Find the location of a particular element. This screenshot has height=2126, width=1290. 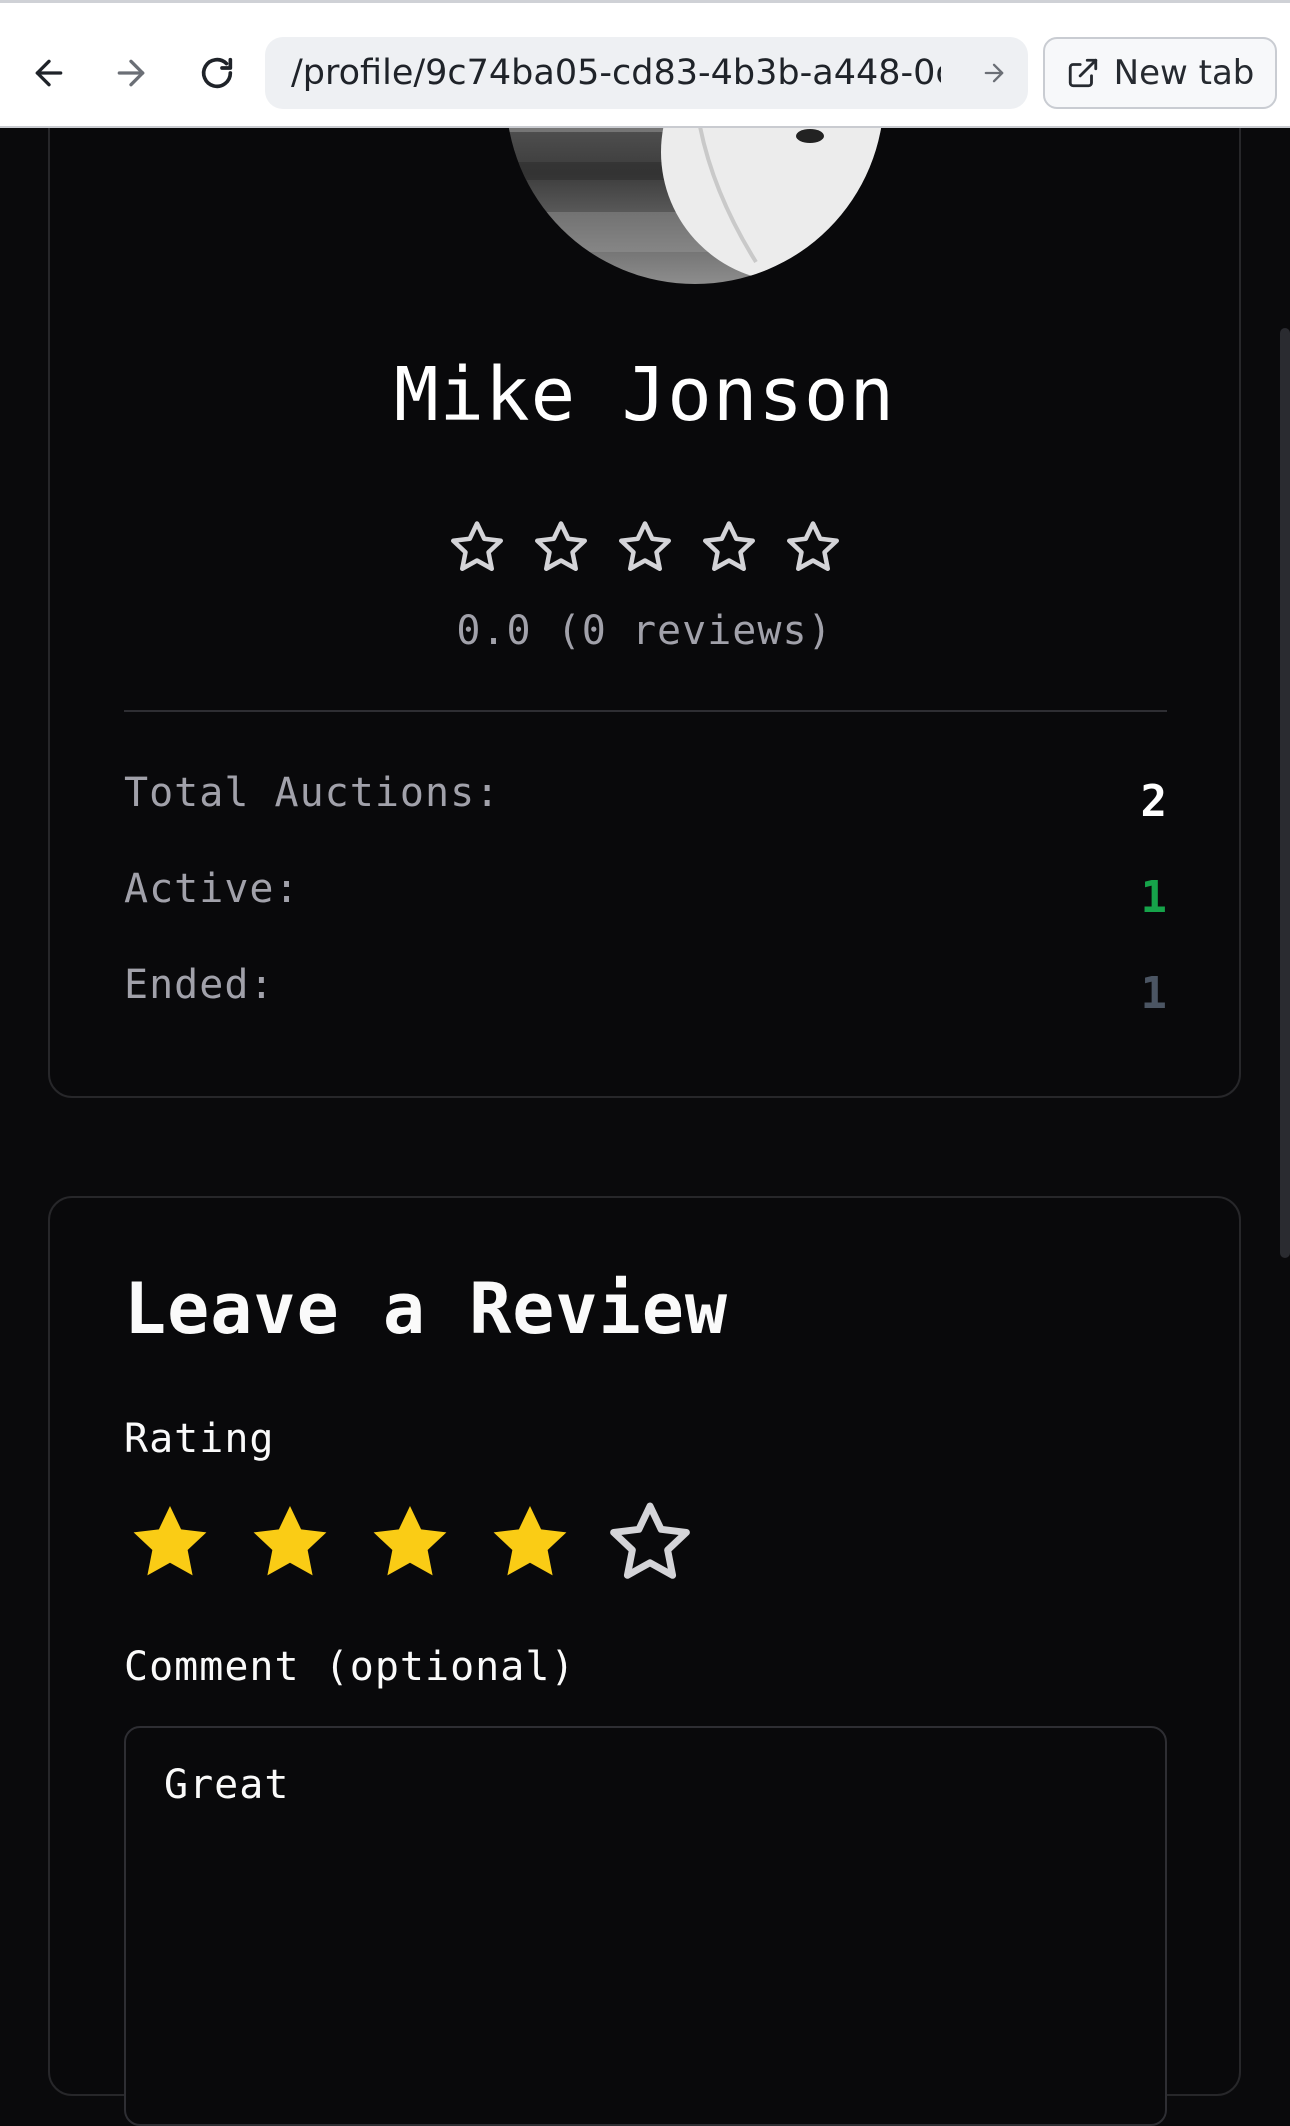

rating-star-1-filled-icon is located at coordinates (170, 1542).